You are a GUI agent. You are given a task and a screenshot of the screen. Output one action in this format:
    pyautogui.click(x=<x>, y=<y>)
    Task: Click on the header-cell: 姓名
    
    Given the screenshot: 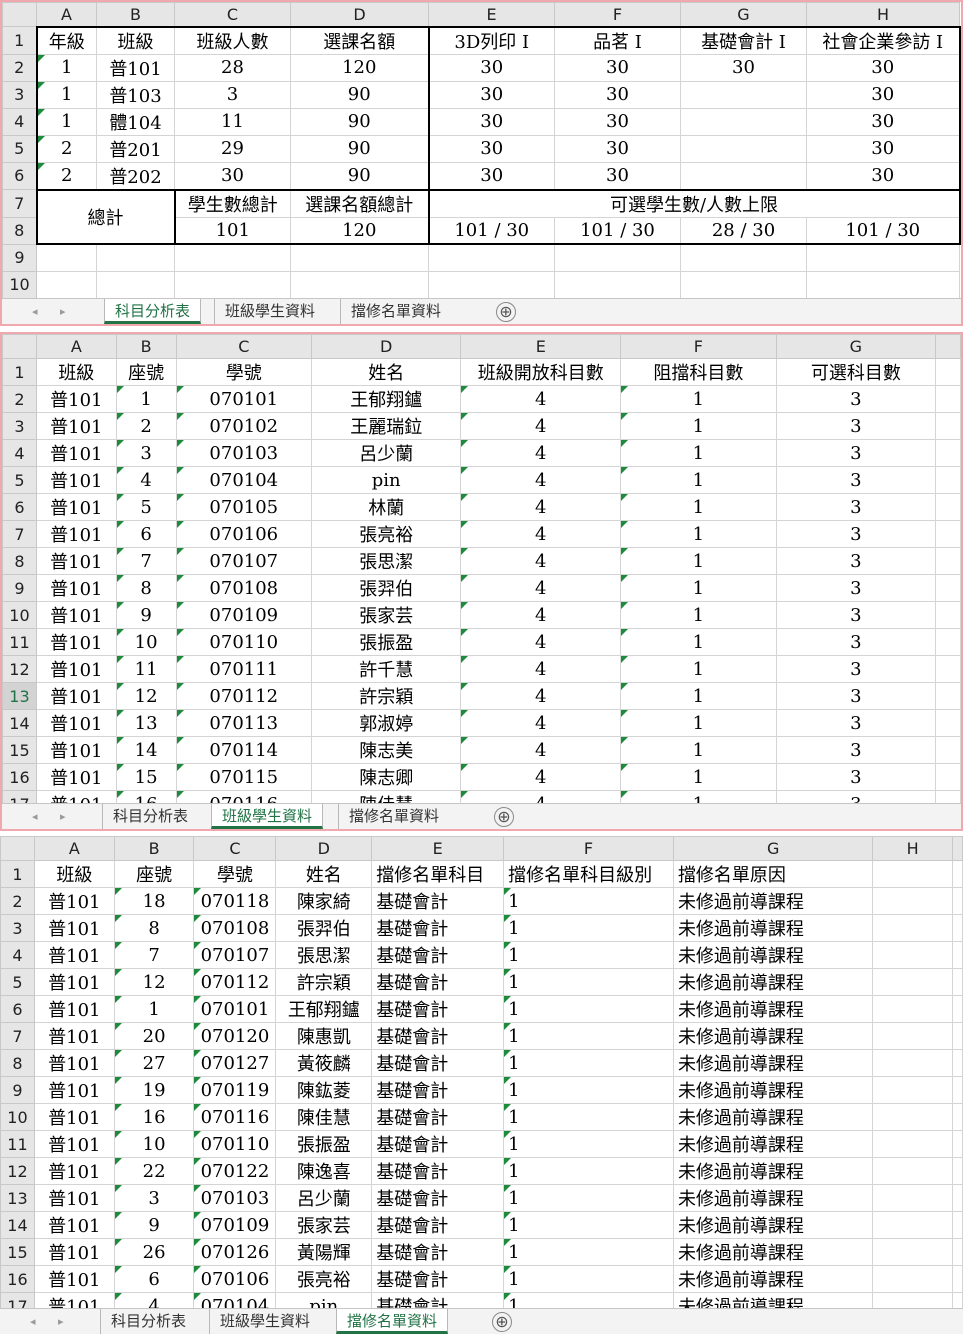 What is the action you would take?
    pyautogui.click(x=386, y=372)
    